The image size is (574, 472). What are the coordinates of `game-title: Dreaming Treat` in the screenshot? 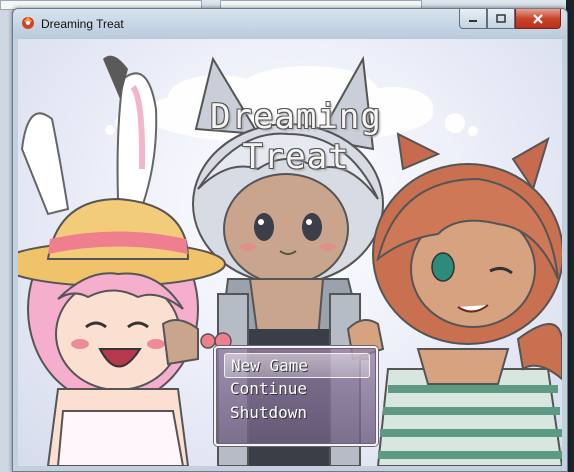 It's located at (296, 137).